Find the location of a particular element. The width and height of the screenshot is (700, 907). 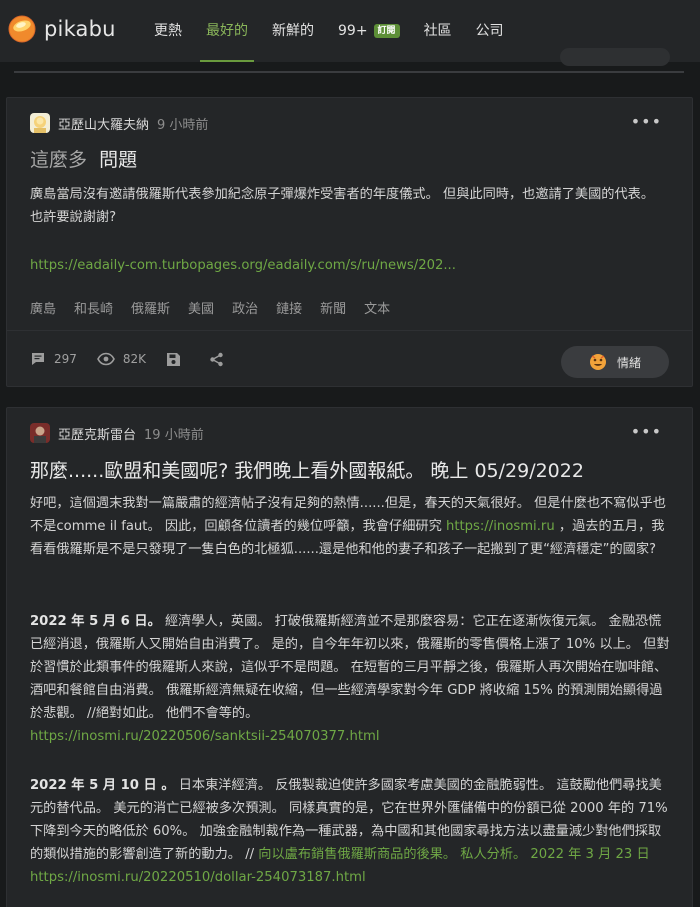

story-title: 那麼......歐盟和美國呢? 我們晚上看外國報紙。 晚上 05/29/2022 is located at coordinates (307, 469).